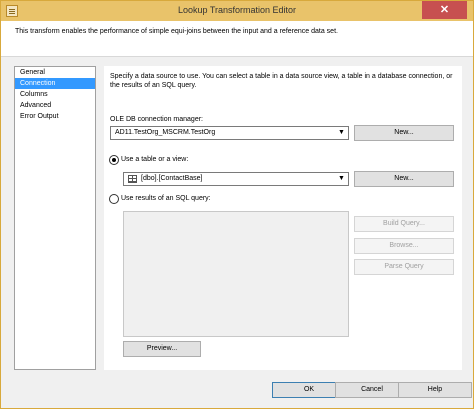 This screenshot has width=474, height=409. I want to click on sql-query-textbox, so click(236, 274).